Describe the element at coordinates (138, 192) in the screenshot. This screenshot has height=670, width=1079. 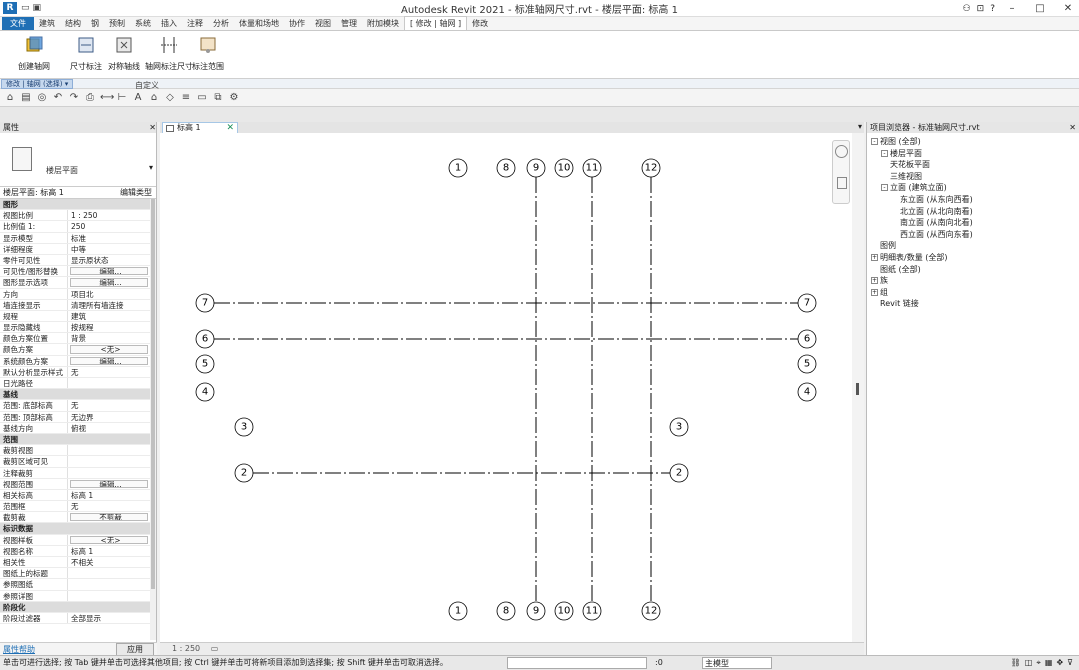
I see `edit-type-button: 编辑类型` at that location.